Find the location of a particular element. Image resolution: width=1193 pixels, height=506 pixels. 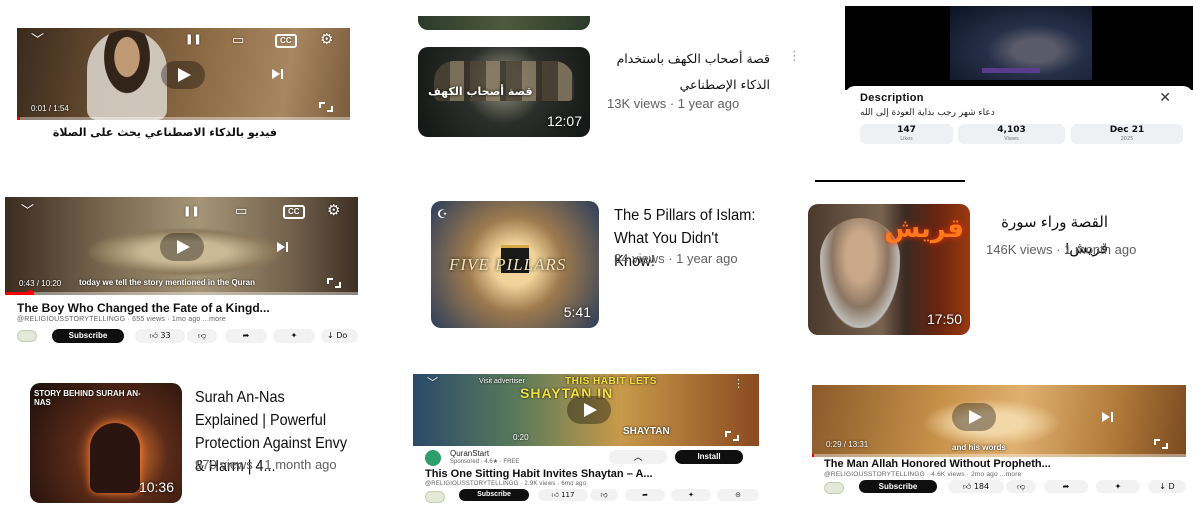

video-thumbnail: قصة أصحاب الكهف 12:07 is located at coordinates (504, 92).